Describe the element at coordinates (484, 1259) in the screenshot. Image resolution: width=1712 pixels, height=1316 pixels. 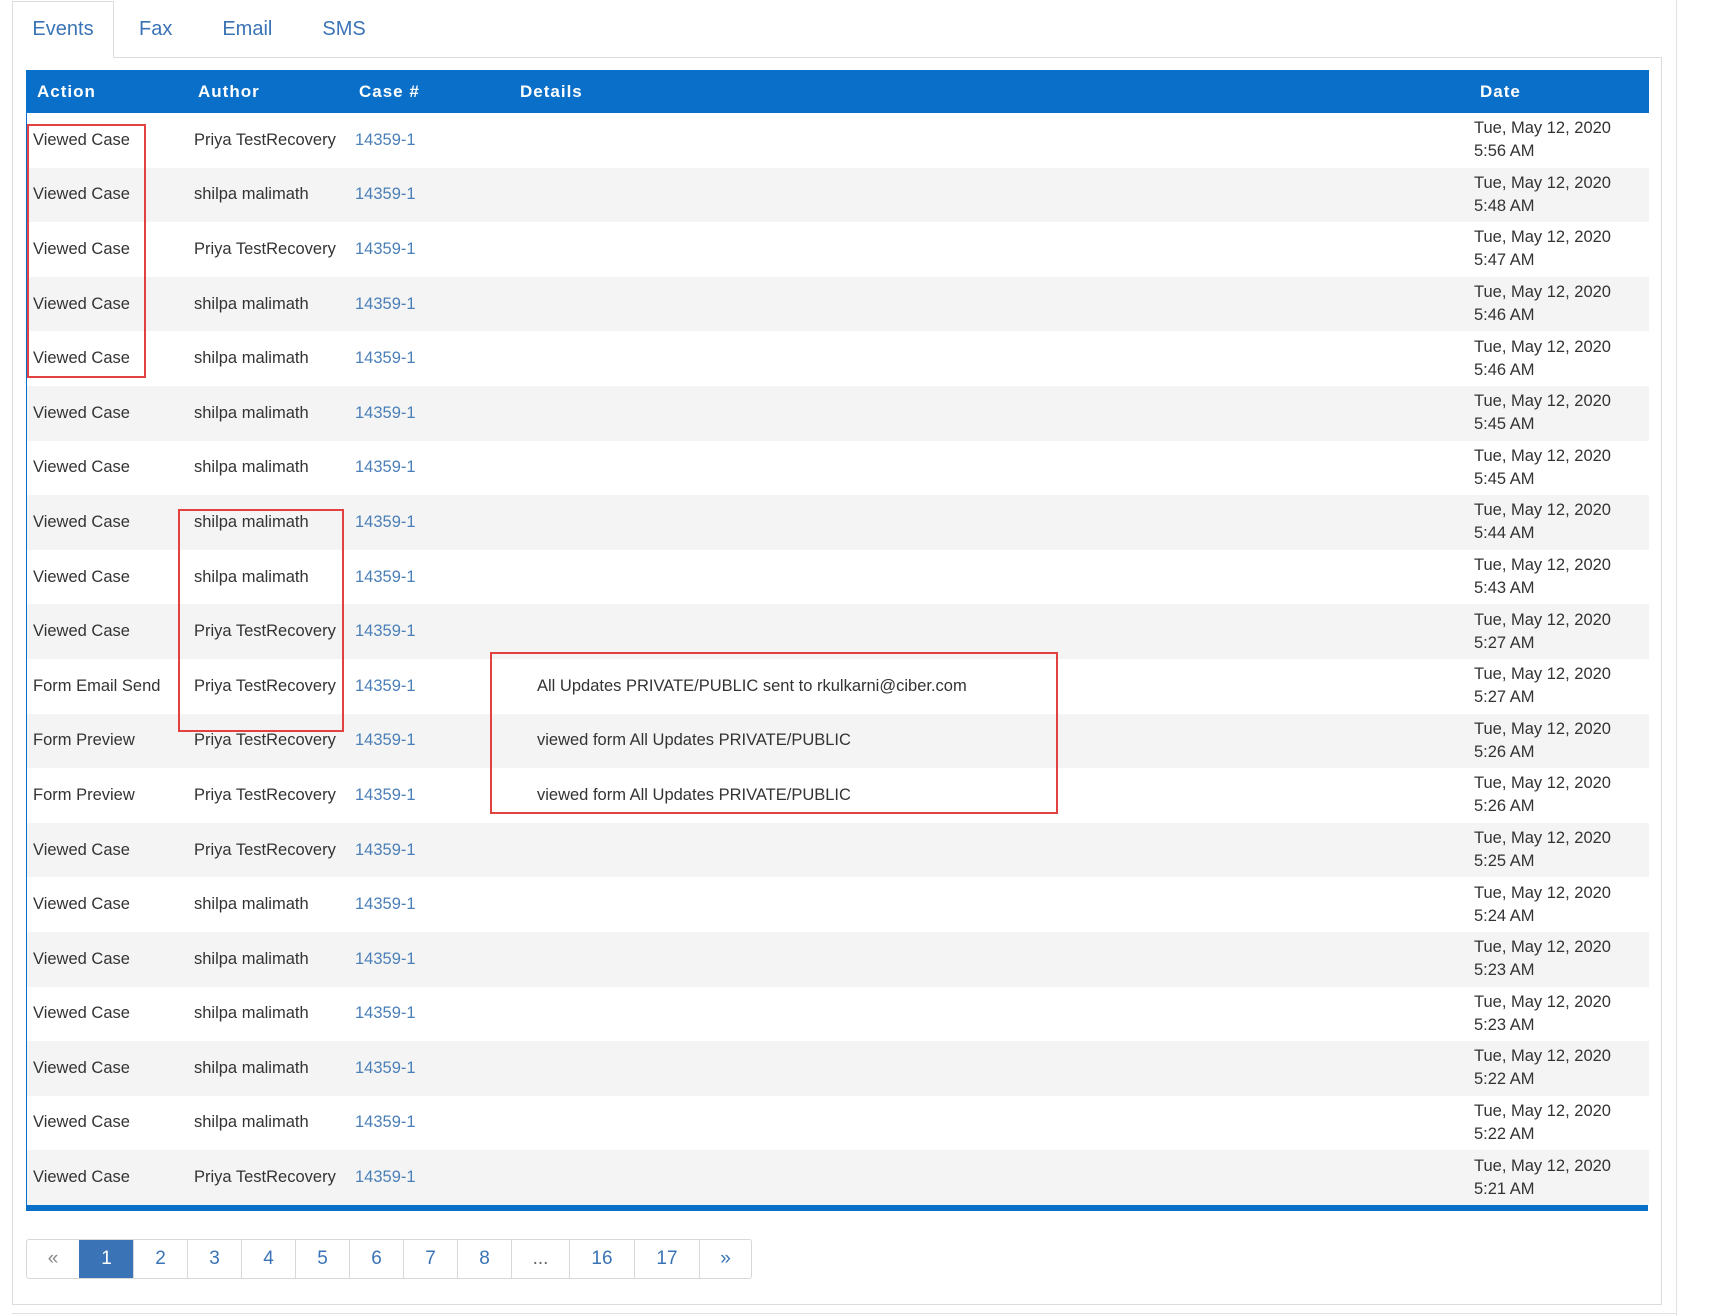
I see `page-8: 8` at that location.